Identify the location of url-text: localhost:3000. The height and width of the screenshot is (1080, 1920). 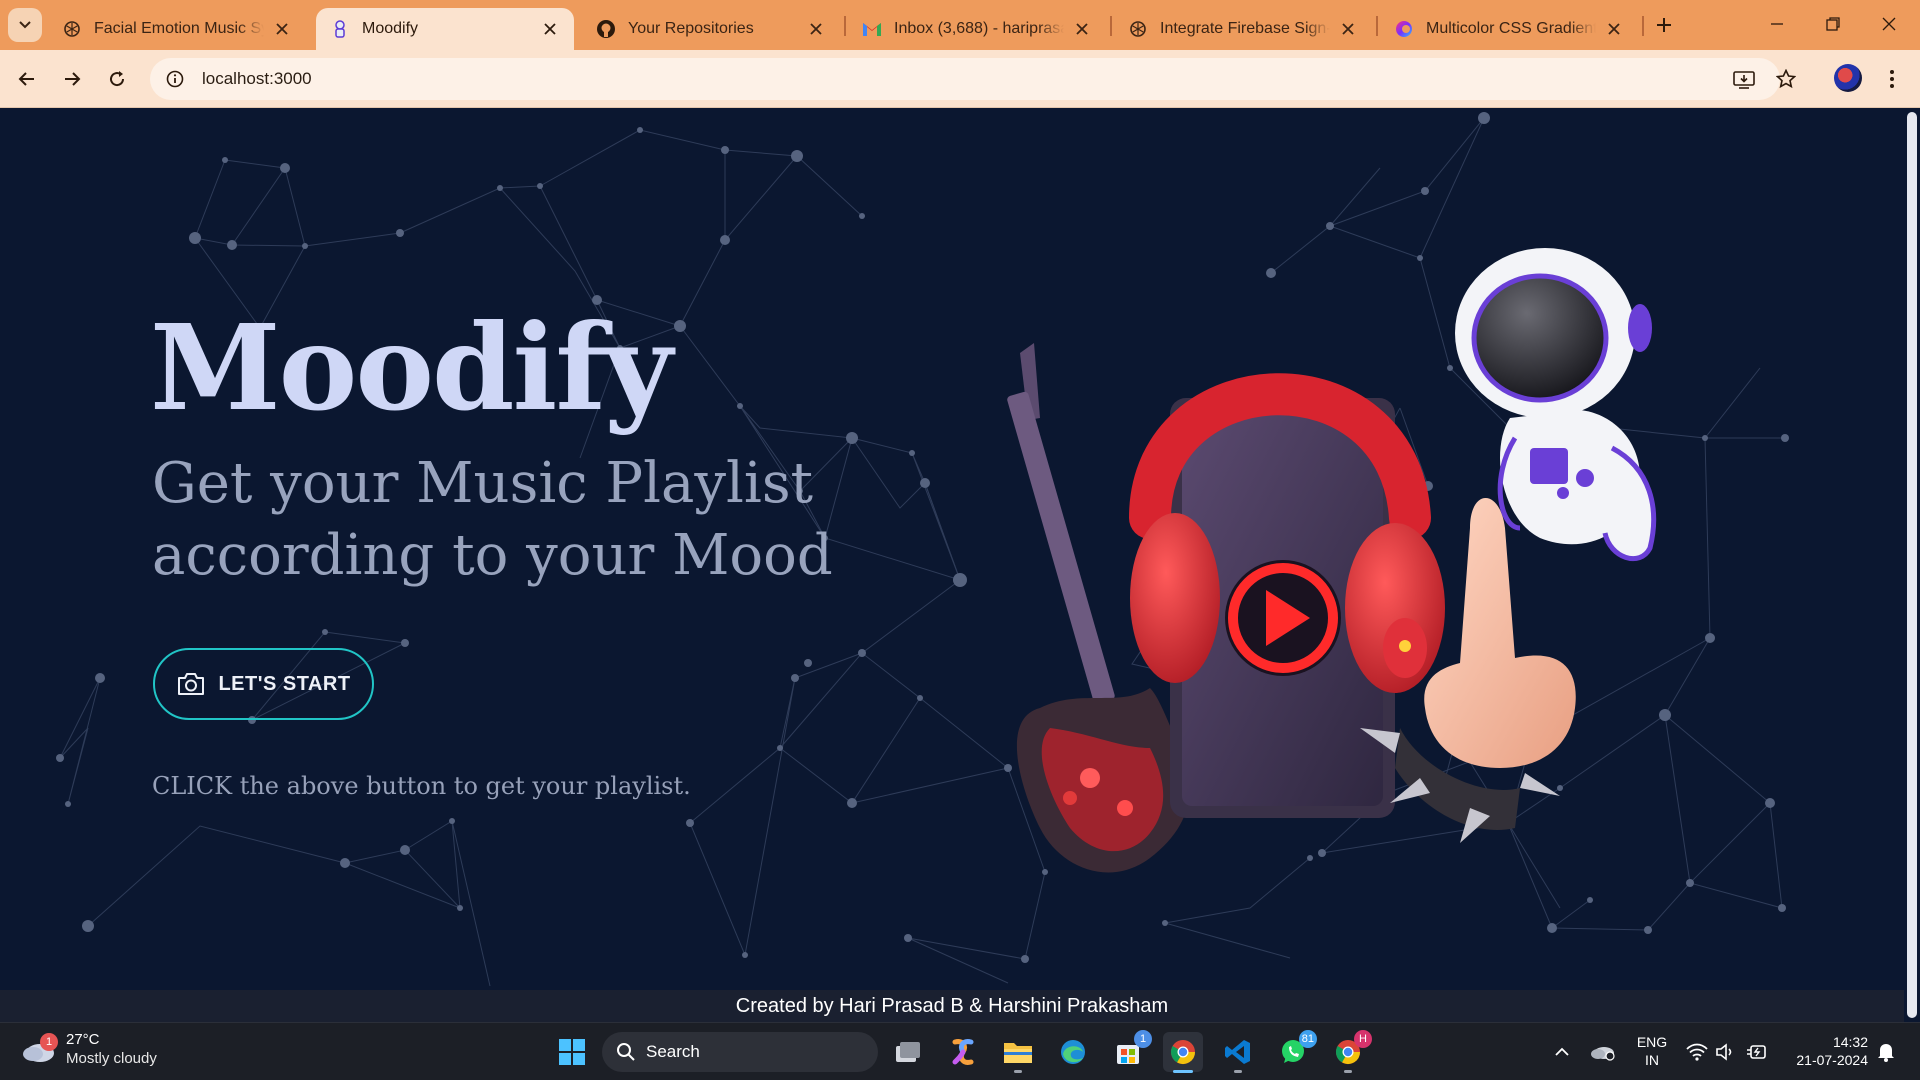
(257, 78).